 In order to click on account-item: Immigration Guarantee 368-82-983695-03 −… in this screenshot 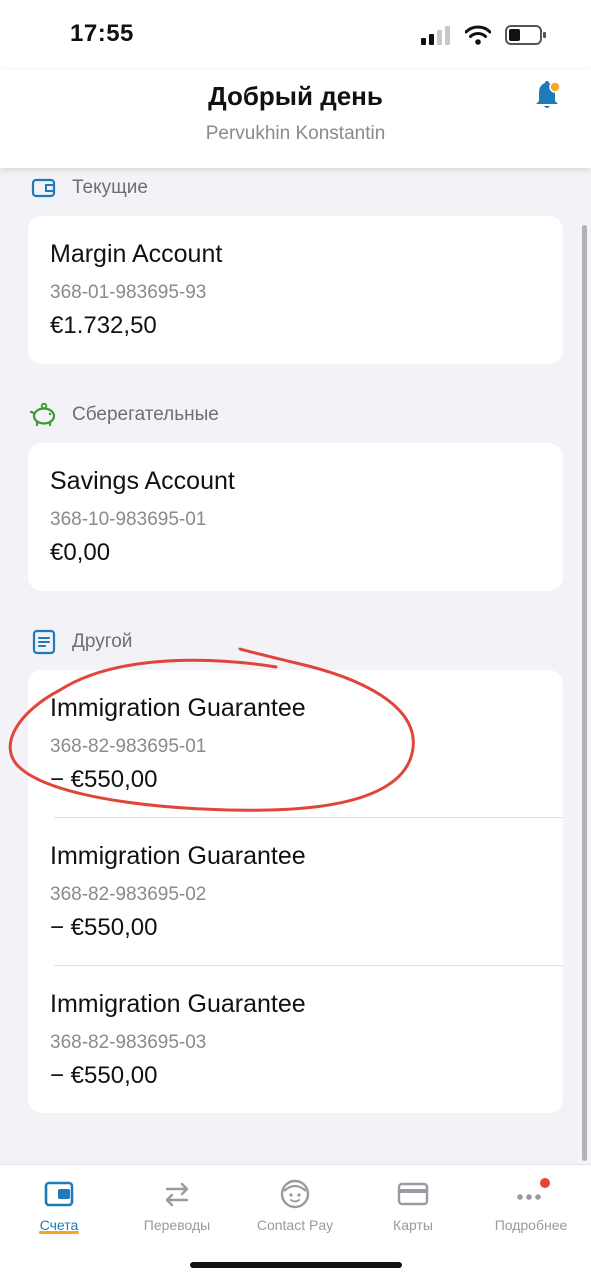, I will do `click(295, 1040)`.